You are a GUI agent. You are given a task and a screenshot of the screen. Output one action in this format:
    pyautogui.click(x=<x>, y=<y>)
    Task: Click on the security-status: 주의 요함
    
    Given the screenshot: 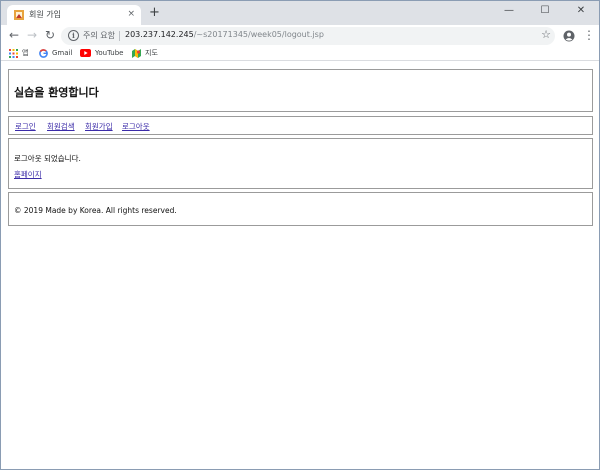 What is the action you would take?
    pyautogui.click(x=99, y=35)
    